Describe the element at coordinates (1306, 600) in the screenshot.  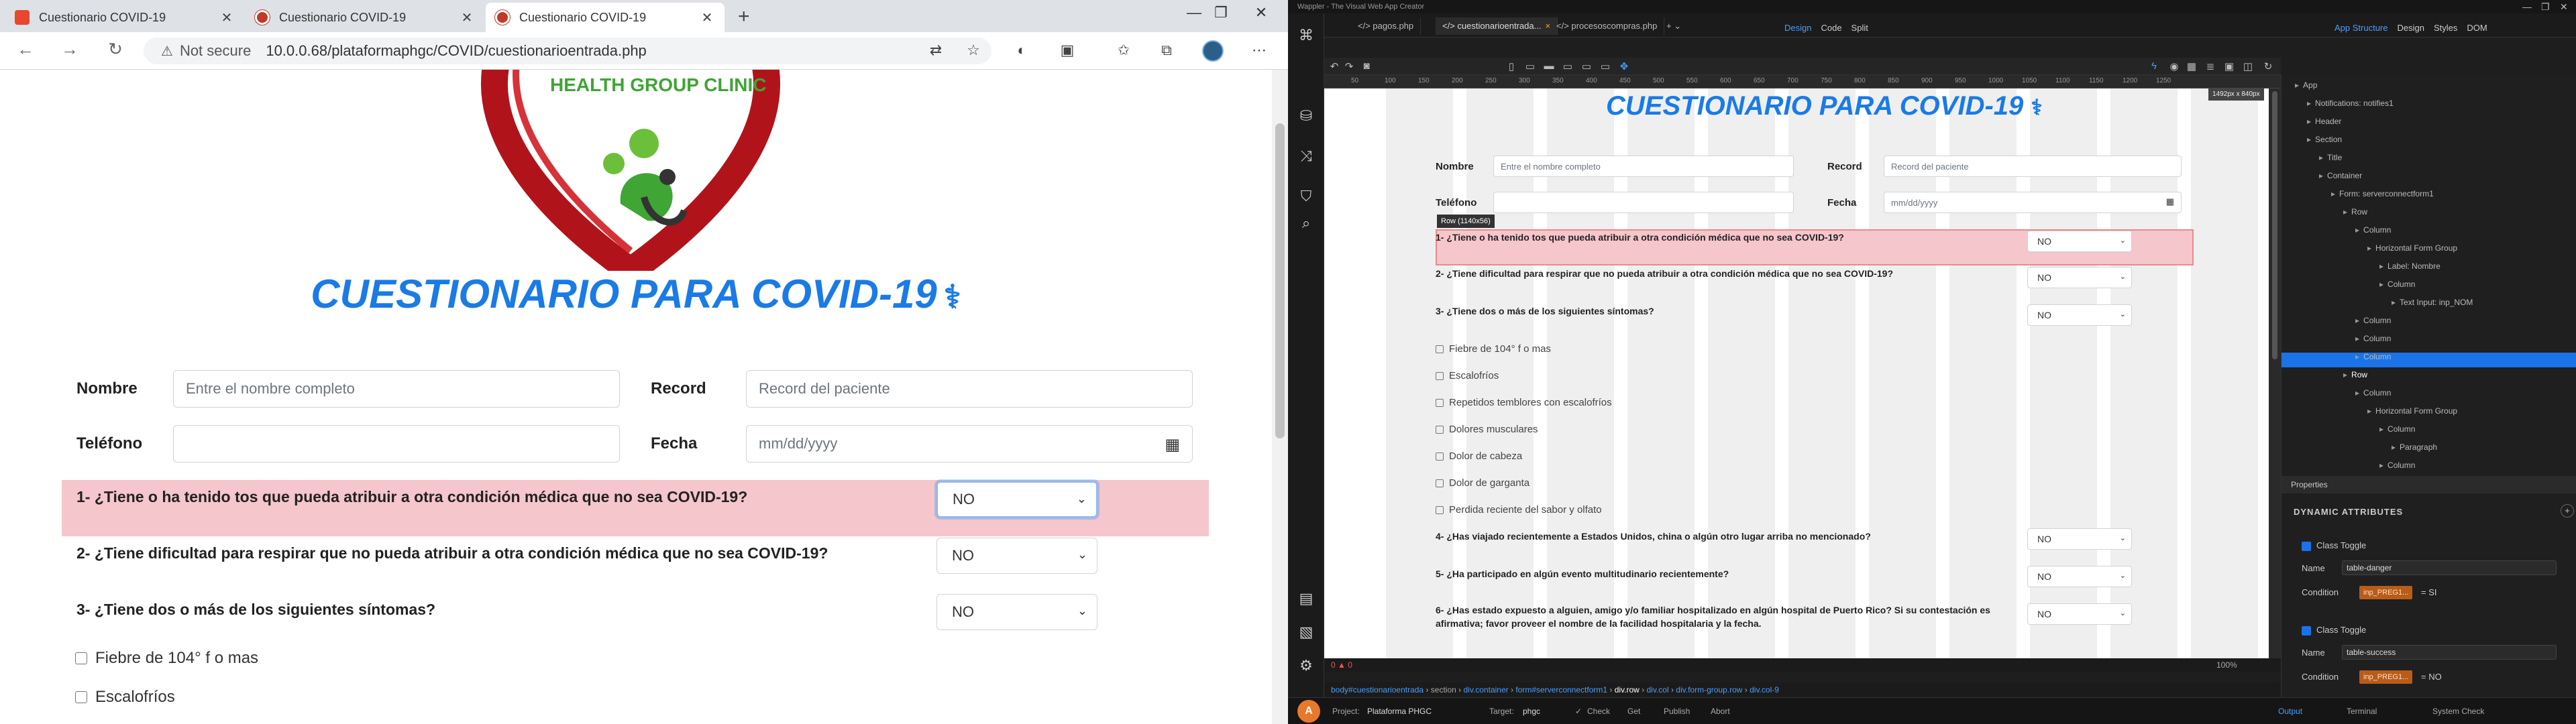
I see `docker-icon: ▤` at that location.